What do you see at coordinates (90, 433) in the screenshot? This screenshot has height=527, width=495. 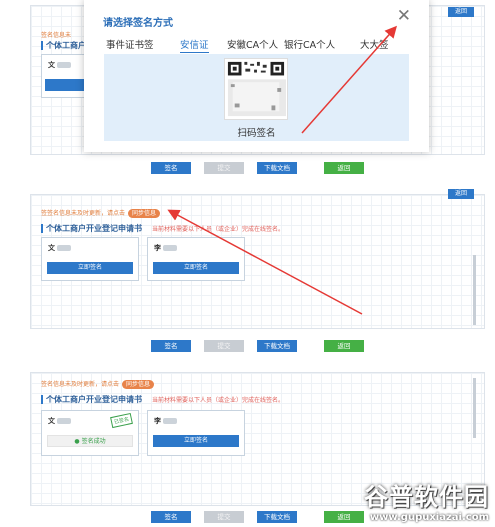 I see `signer-card: 文 已签名 ● 签名成功` at bounding box center [90, 433].